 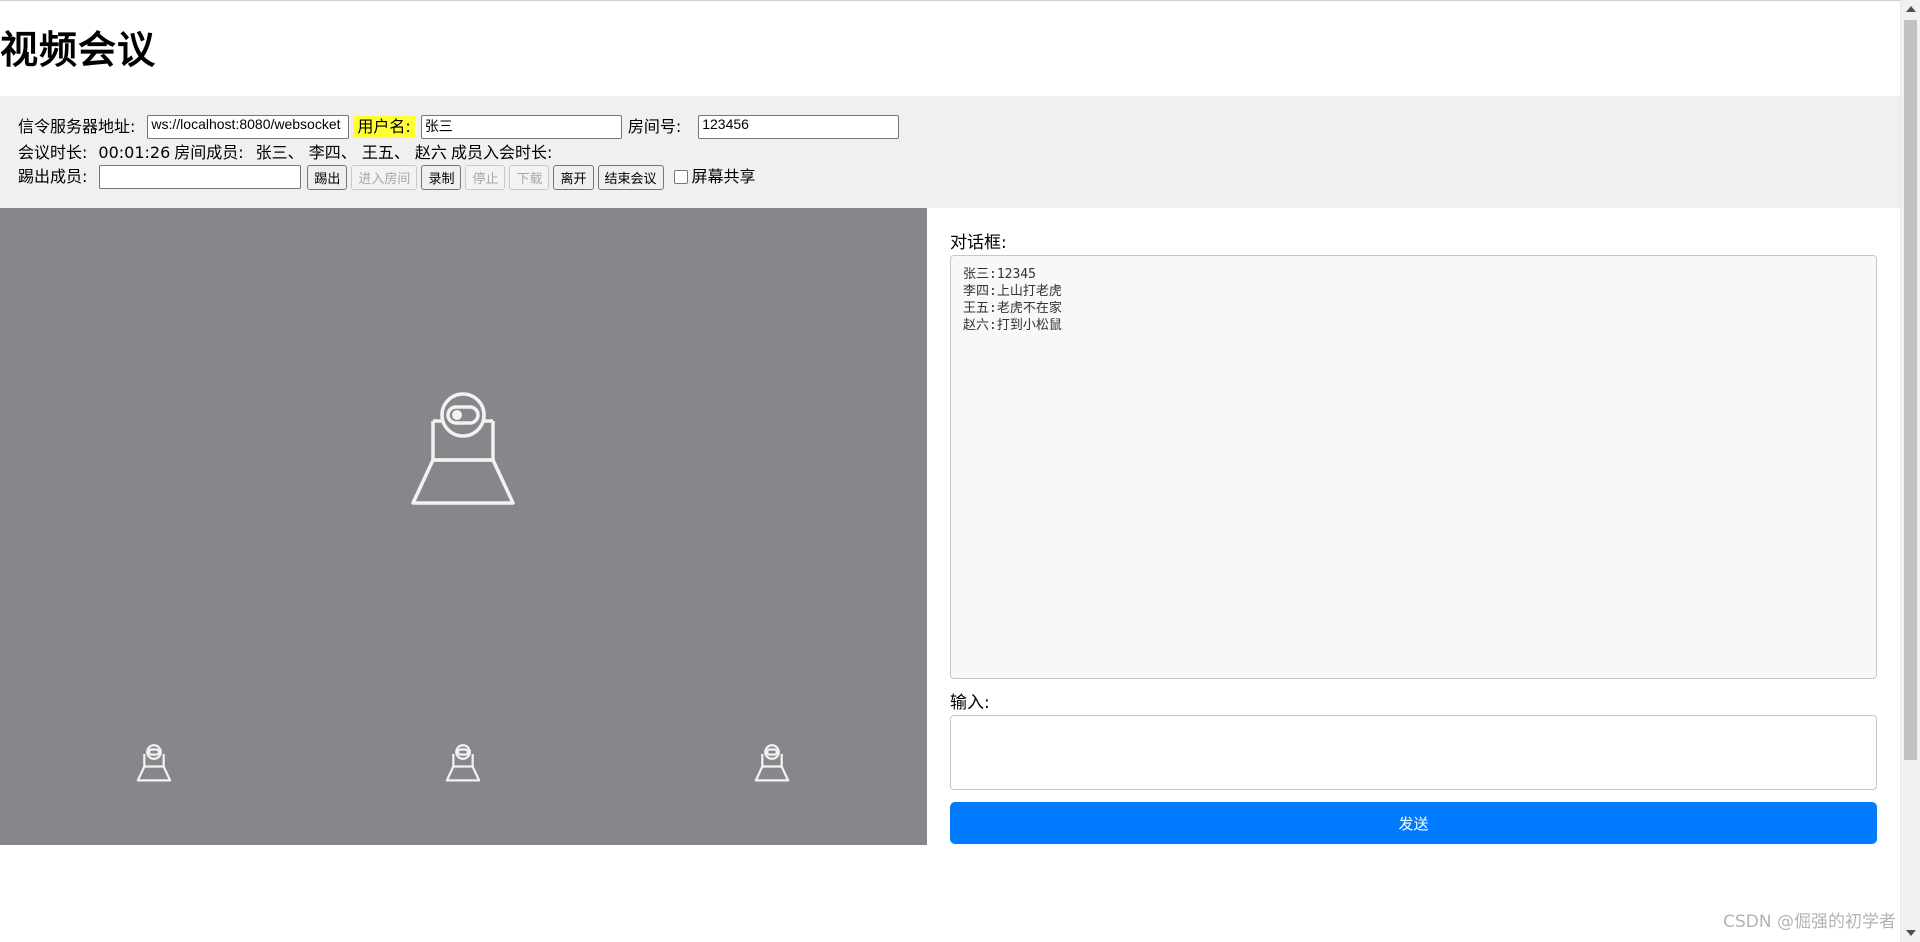 I want to click on chat-input, so click(x=1413, y=752).